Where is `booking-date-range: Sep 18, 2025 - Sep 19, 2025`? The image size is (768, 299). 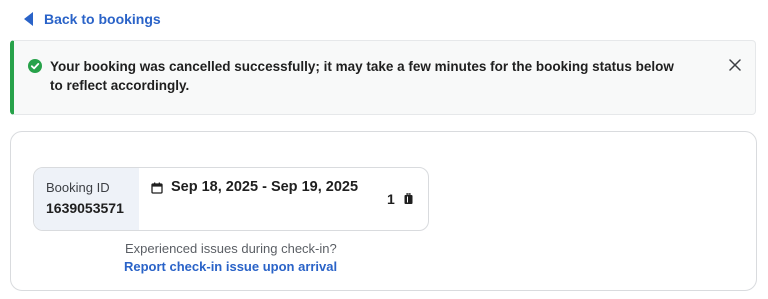
booking-date-range: Sep 18, 2025 - Sep 19, 2025 is located at coordinates (265, 187).